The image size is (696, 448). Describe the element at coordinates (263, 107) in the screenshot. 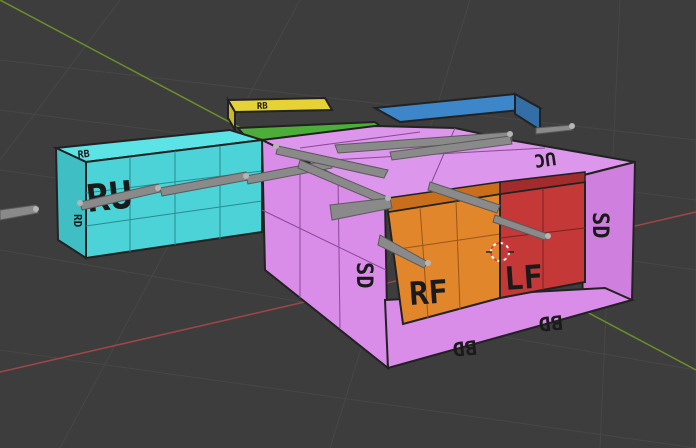

I see `yellow-block-label: RB` at that location.